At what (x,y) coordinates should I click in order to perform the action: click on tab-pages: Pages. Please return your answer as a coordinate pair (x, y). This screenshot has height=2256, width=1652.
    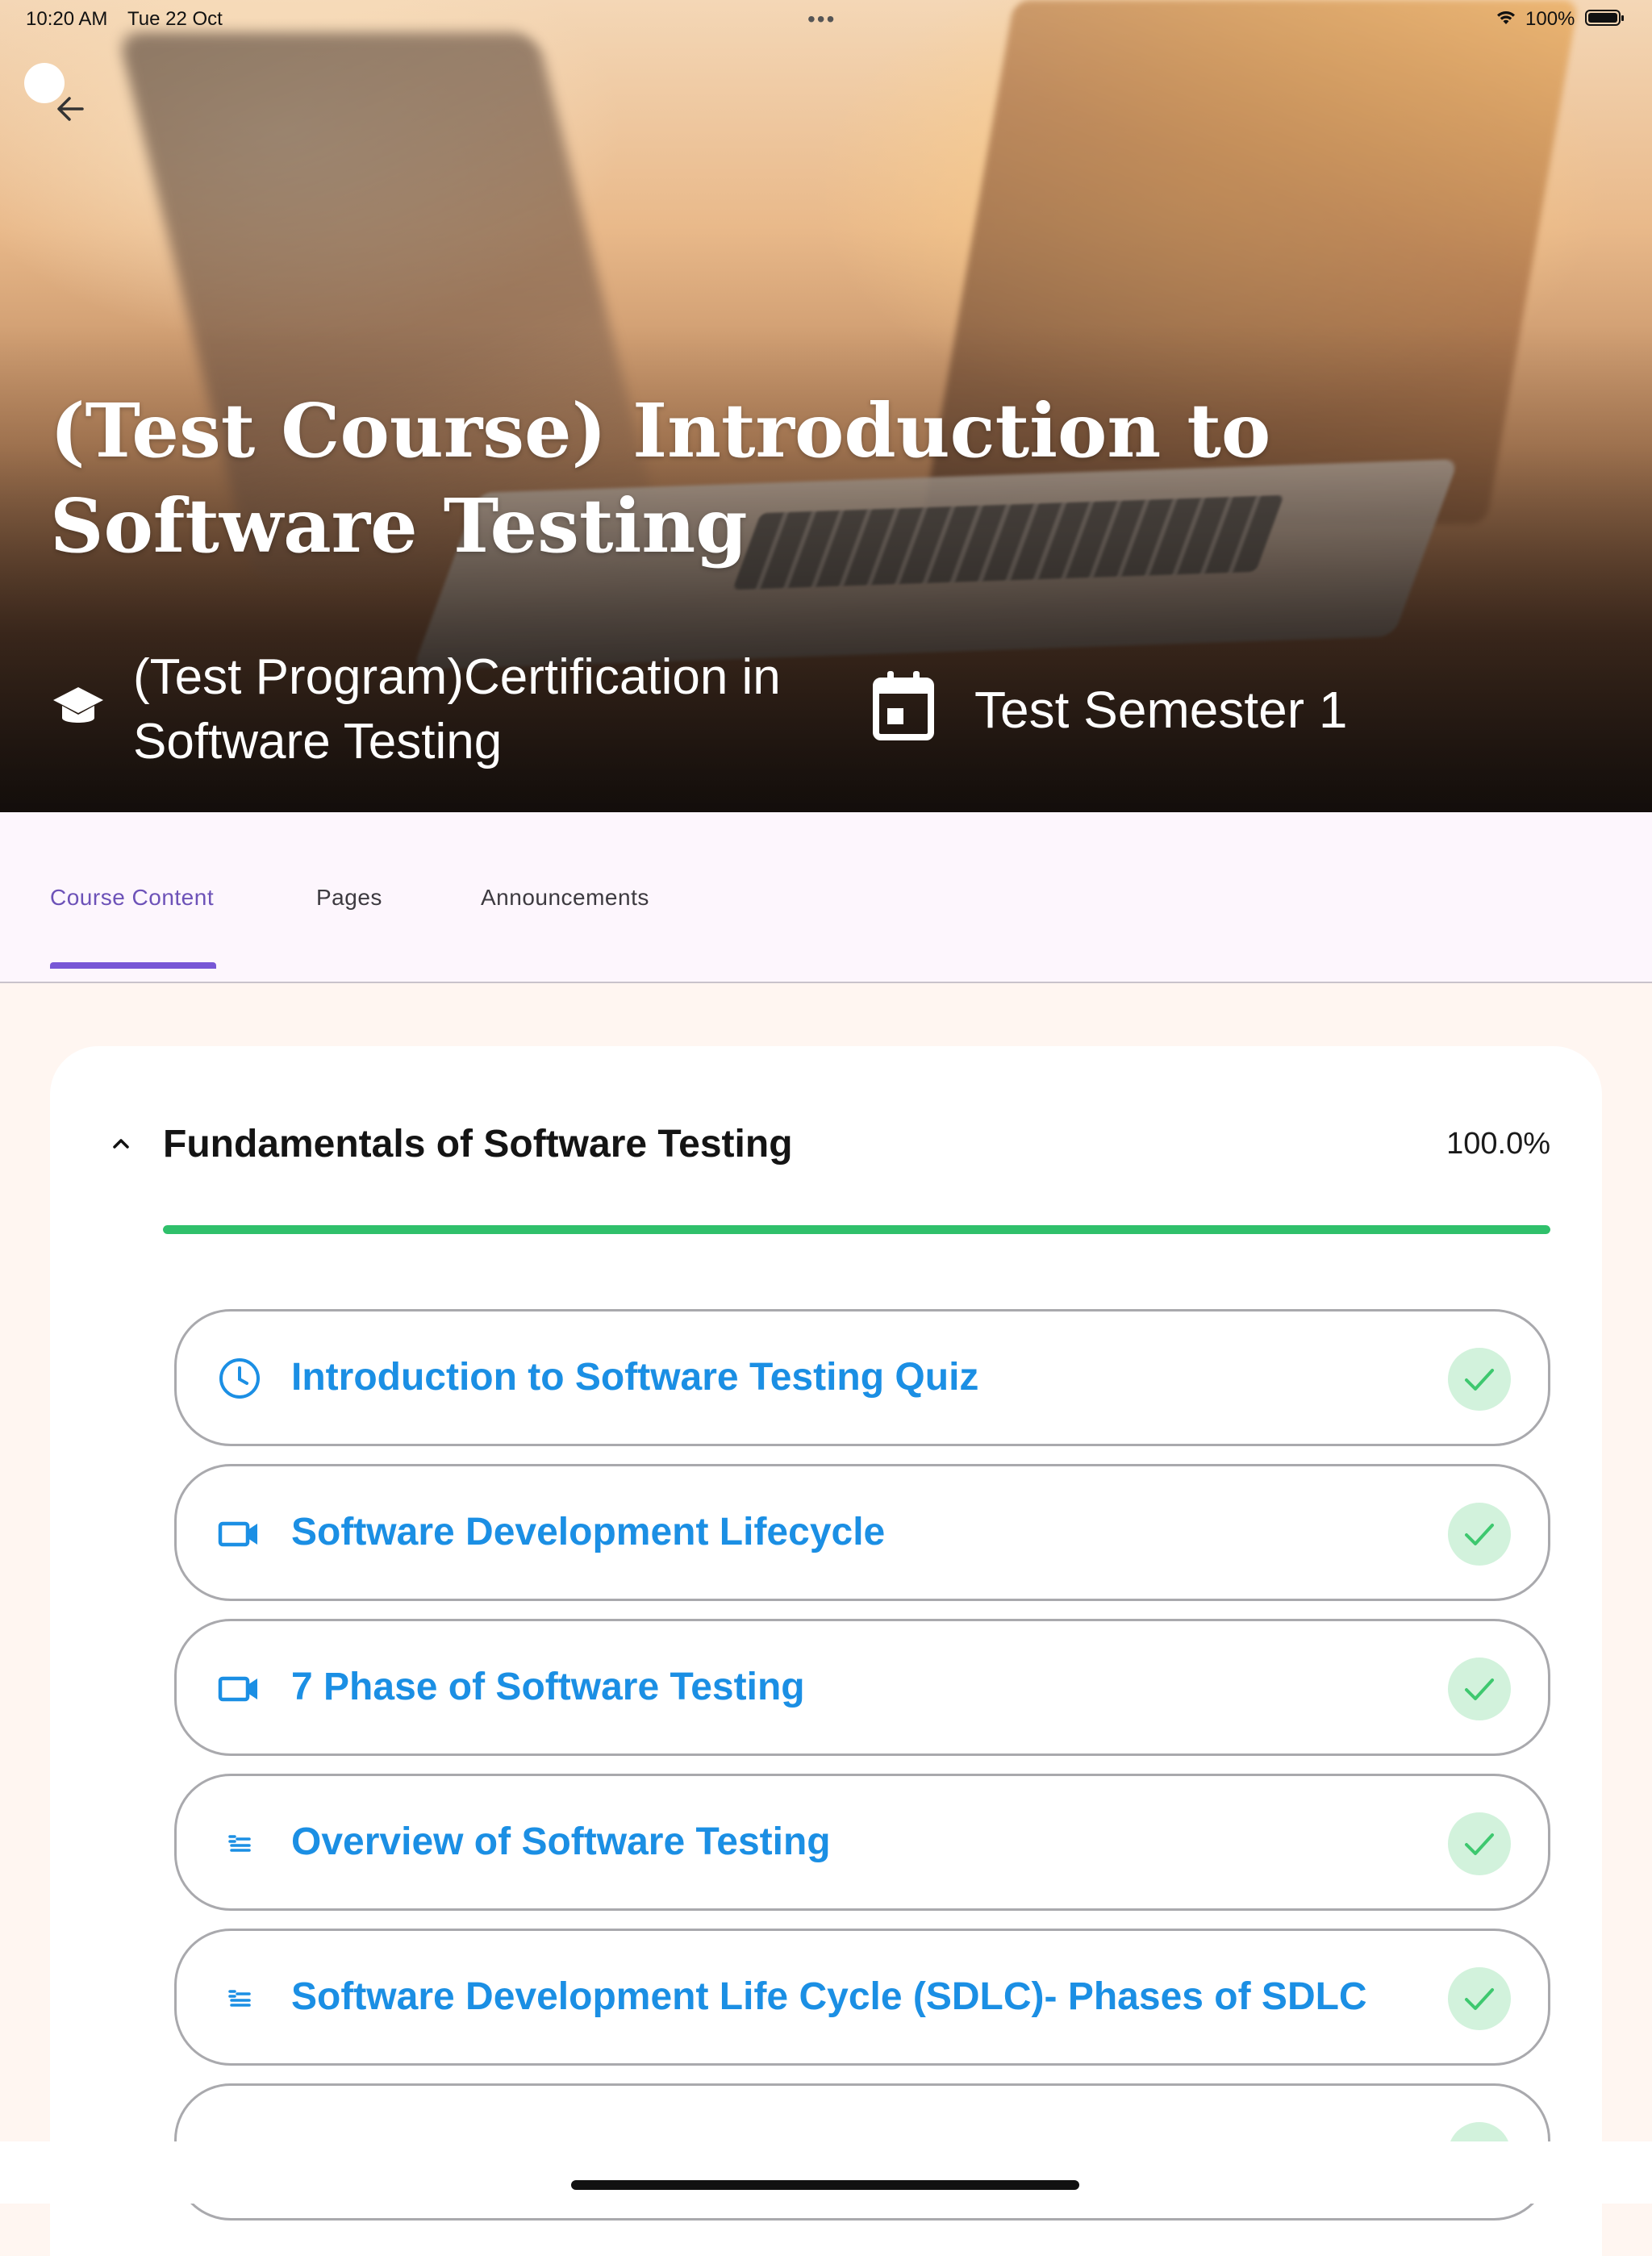
    Looking at the image, I should click on (349, 898).